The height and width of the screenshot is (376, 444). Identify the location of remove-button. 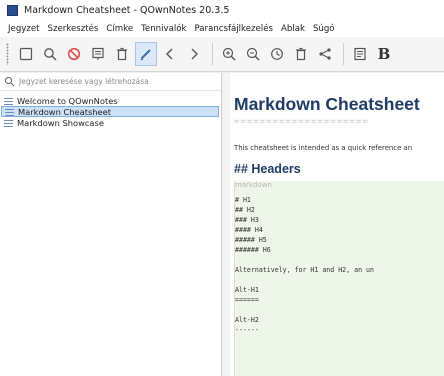
(74, 54).